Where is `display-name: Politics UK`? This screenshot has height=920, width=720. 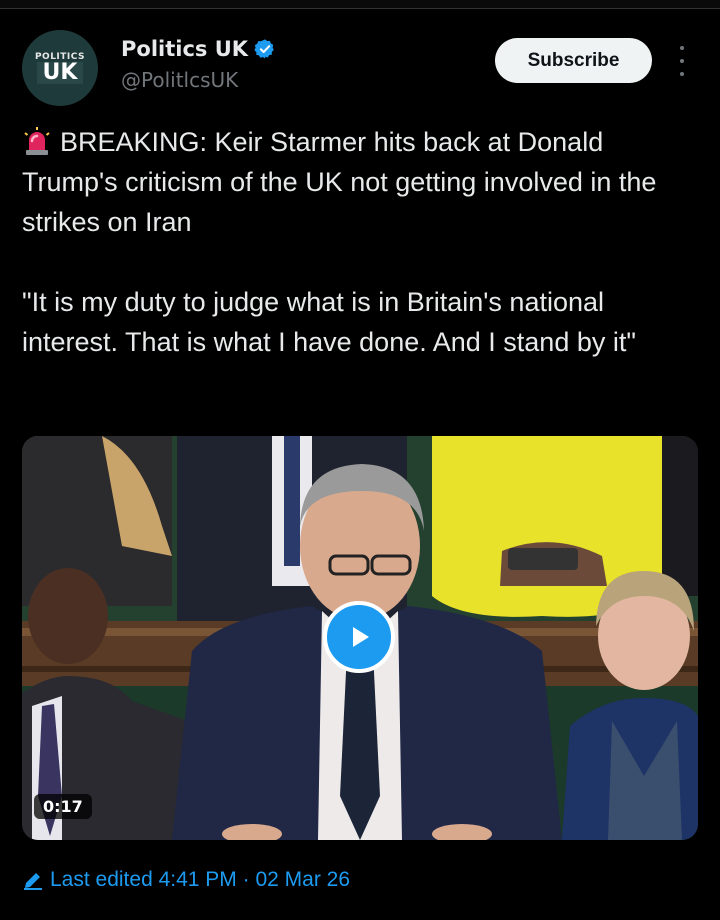 display-name: Politics UK is located at coordinates (184, 49).